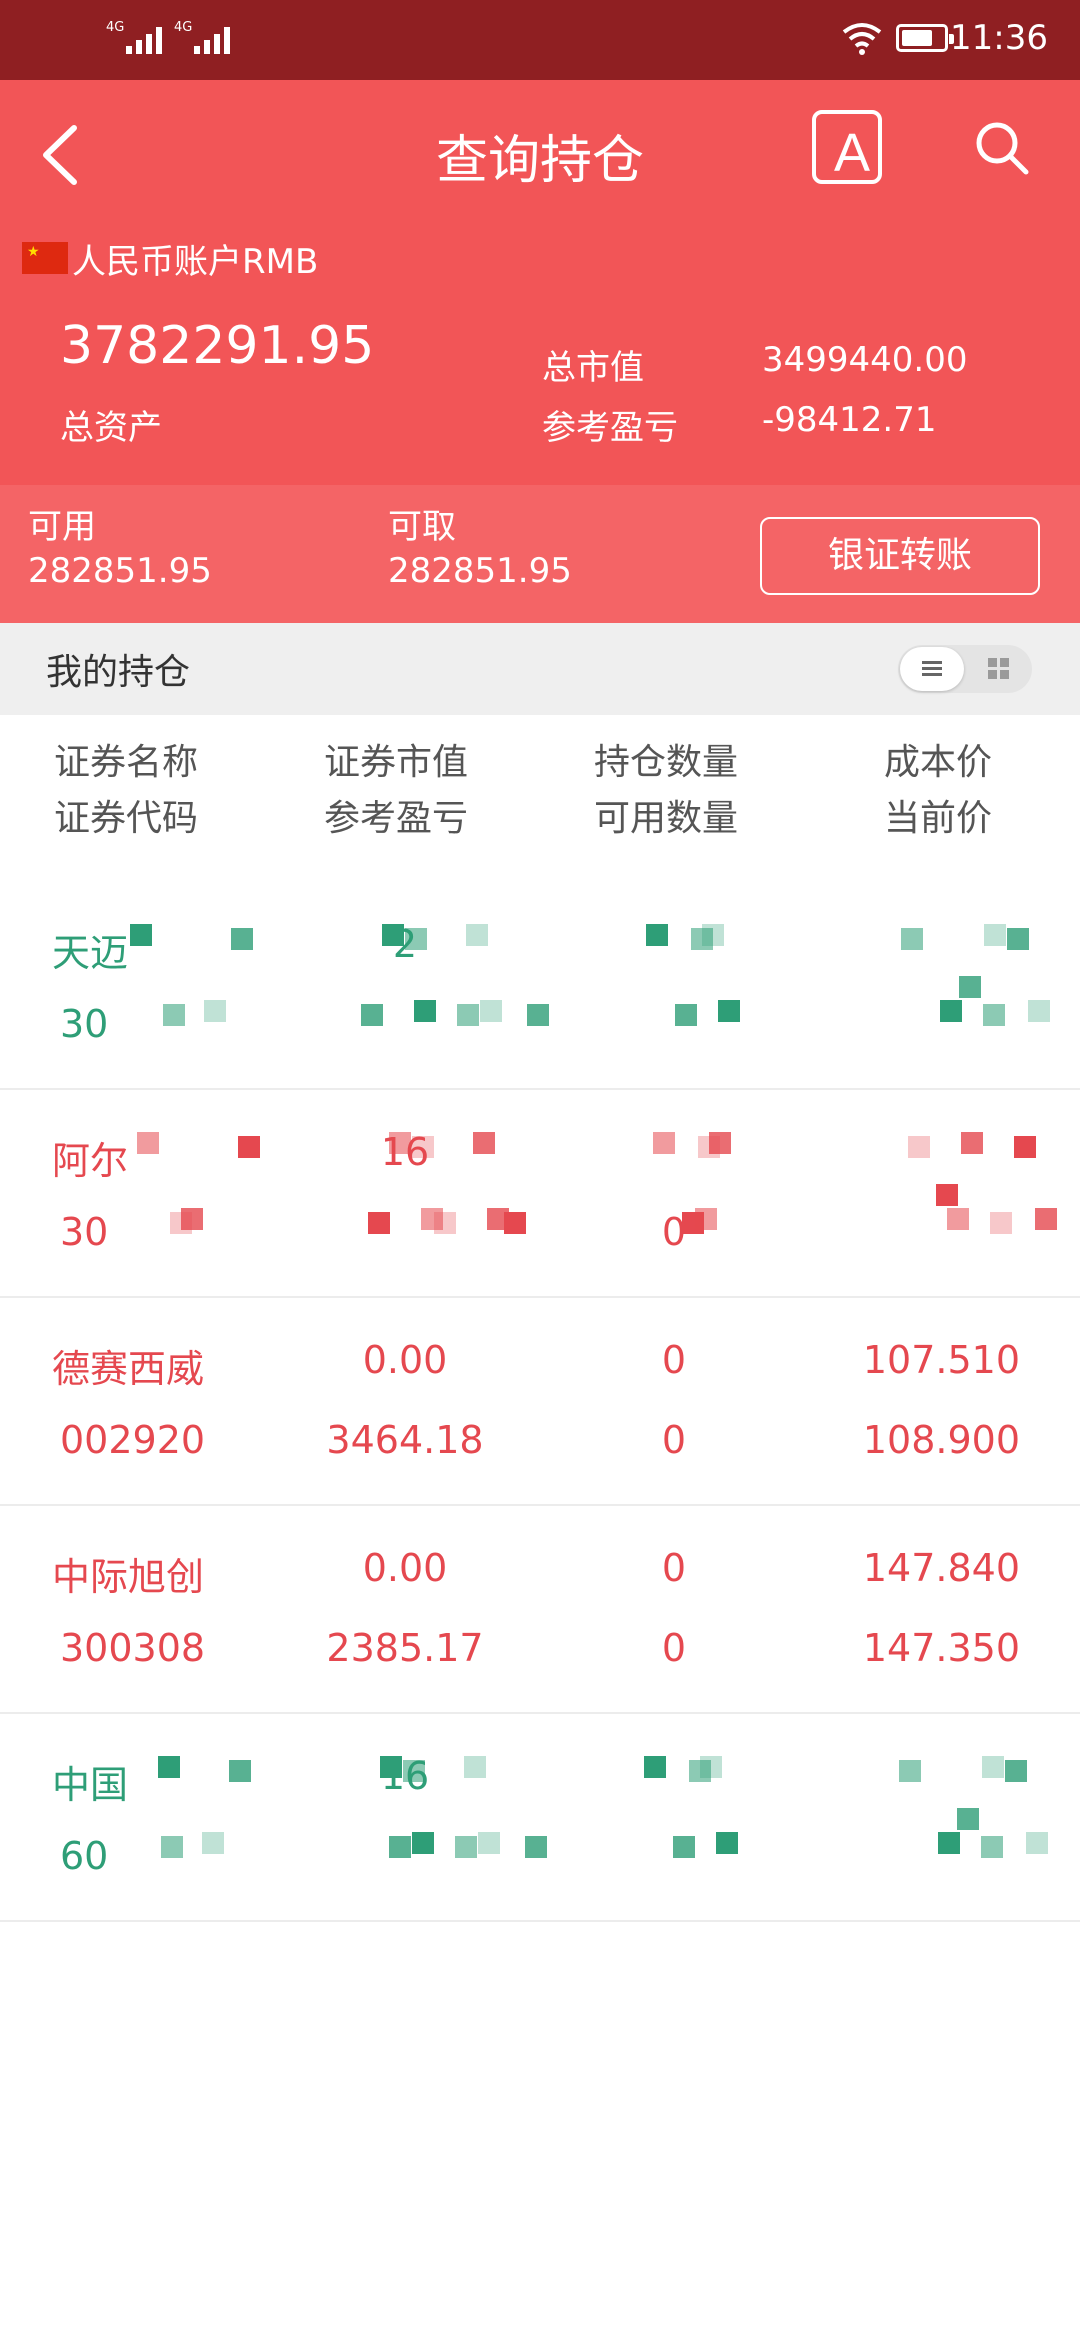 Image resolution: width=1080 pixels, height=2340 pixels. What do you see at coordinates (133, 1648) in the screenshot?
I see `holding-code: 300308` at bounding box center [133, 1648].